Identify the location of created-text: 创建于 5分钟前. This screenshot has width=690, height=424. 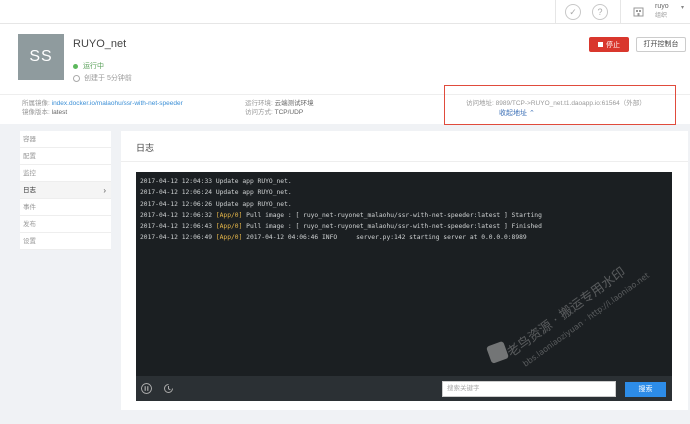
(108, 78).